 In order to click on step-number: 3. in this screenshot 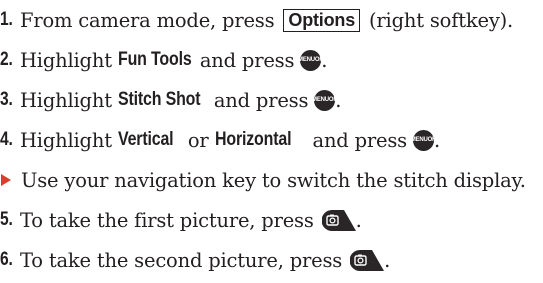, I will do `click(6, 99)`.